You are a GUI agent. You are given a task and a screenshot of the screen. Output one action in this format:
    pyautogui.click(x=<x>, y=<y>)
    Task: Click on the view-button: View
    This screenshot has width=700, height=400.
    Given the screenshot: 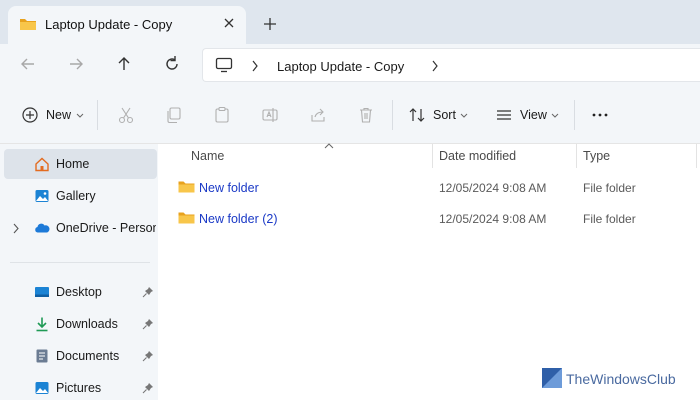 What is the action you would take?
    pyautogui.click(x=533, y=115)
    